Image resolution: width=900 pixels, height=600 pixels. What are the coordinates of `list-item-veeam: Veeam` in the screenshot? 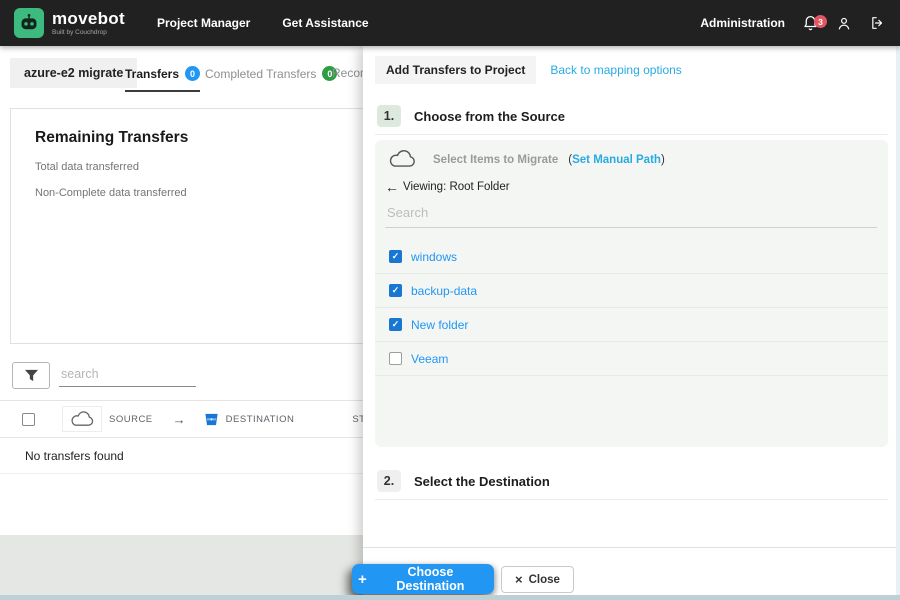 It's located at (631, 359).